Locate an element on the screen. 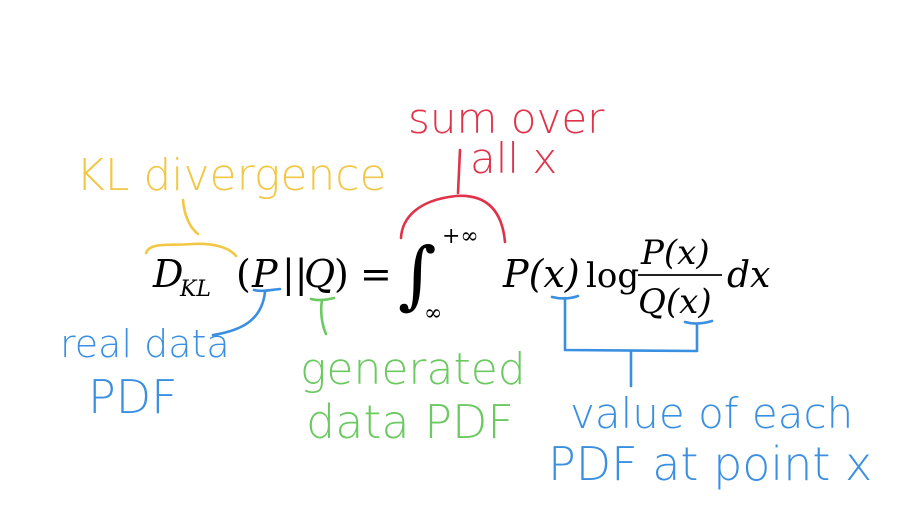  fraction-numerator: P(x) is located at coordinates (675, 253).